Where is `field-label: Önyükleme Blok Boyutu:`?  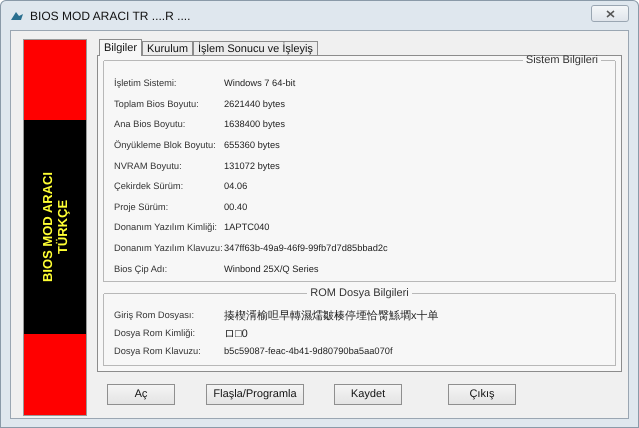
field-label: Önyükleme Blok Boyutu: is located at coordinates (165, 145).